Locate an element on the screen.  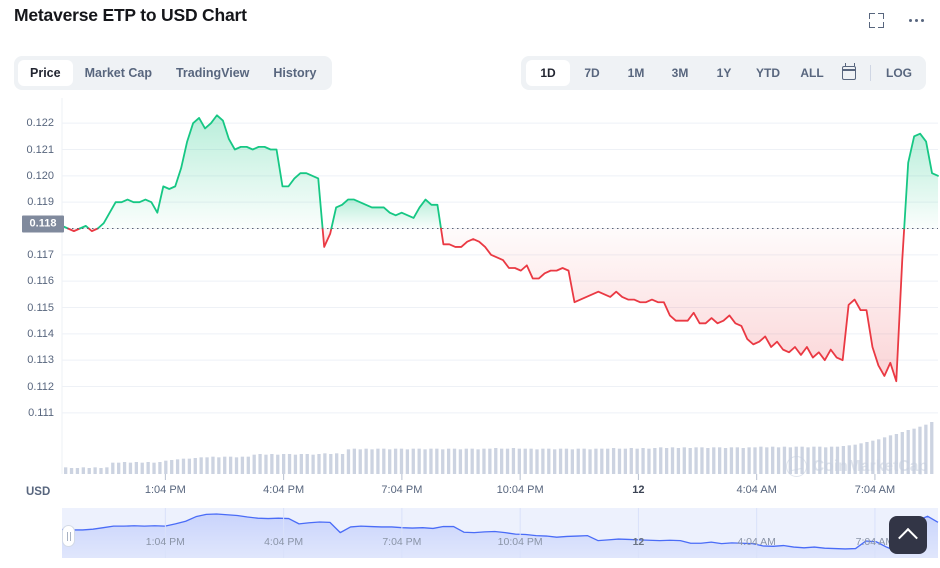
y-axis-tick: 0.114 is located at coordinates (40, 333).